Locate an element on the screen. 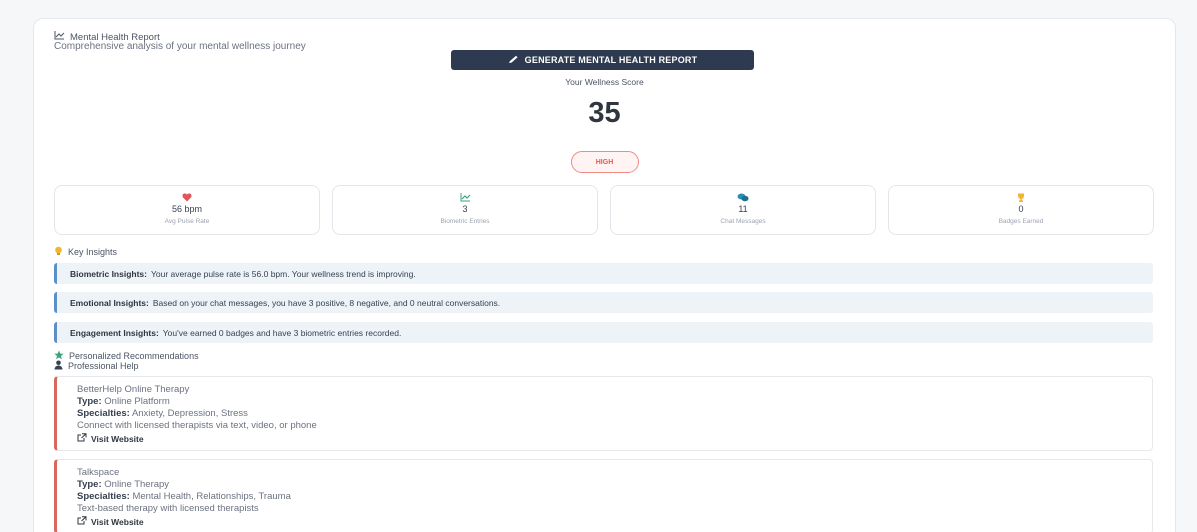  resource-name: BetterHelp Online Therapy is located at coordinates (133, 389).